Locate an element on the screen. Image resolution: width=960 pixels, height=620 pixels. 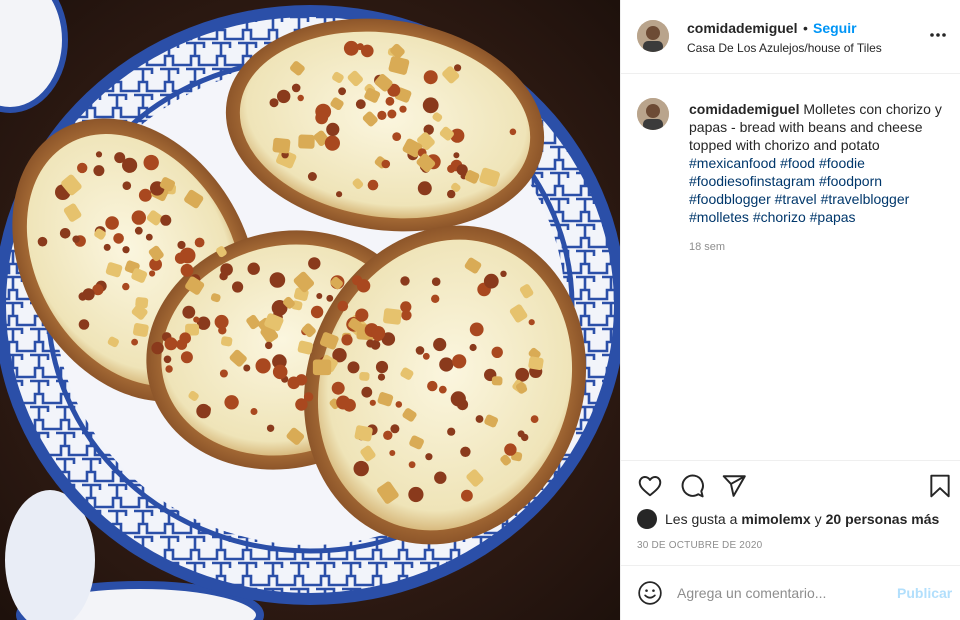
hashtag-link: #mexicanfood is located at coordinates (732, 163).